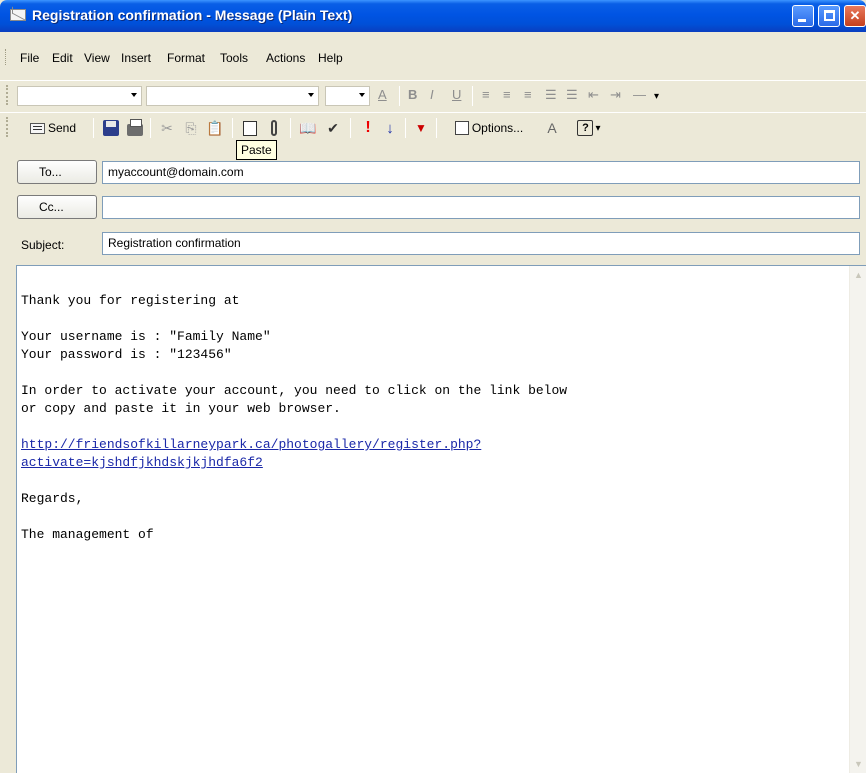  I want to click on maximize-button, so click(829, 16).